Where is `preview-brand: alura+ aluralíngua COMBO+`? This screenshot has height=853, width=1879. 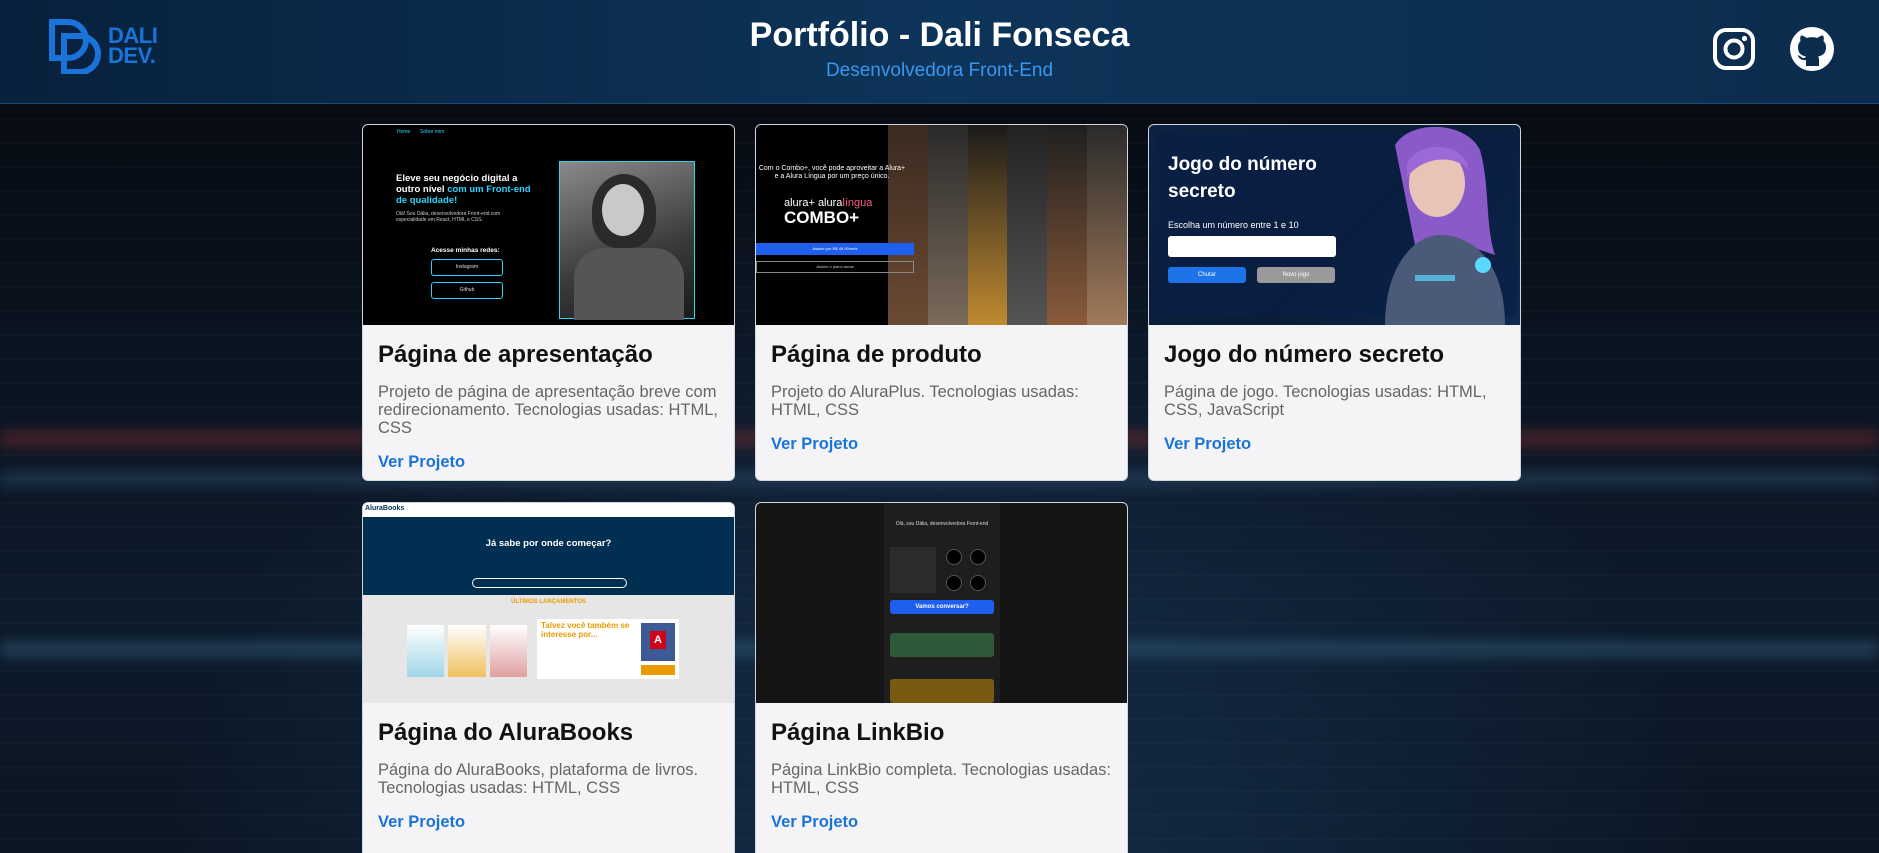 preview-brand: alura+ aluralíngua COMBO+ is located at coordinates (828, 212).